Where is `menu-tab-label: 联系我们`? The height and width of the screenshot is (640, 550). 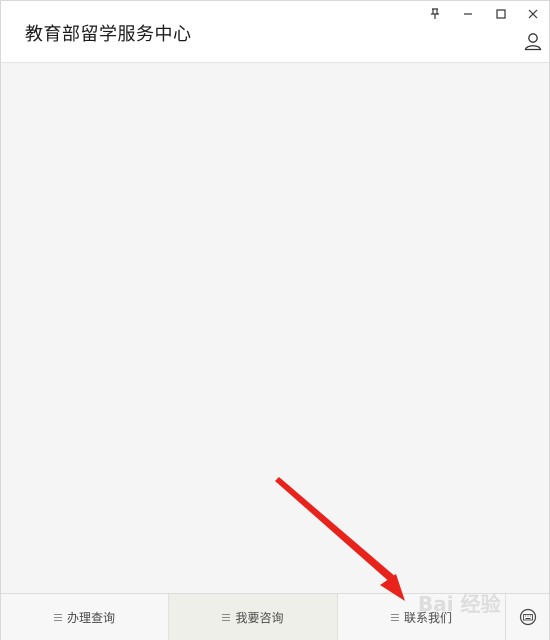 menu-tab-label: 联系我们 is located at coordinates (427, 617).